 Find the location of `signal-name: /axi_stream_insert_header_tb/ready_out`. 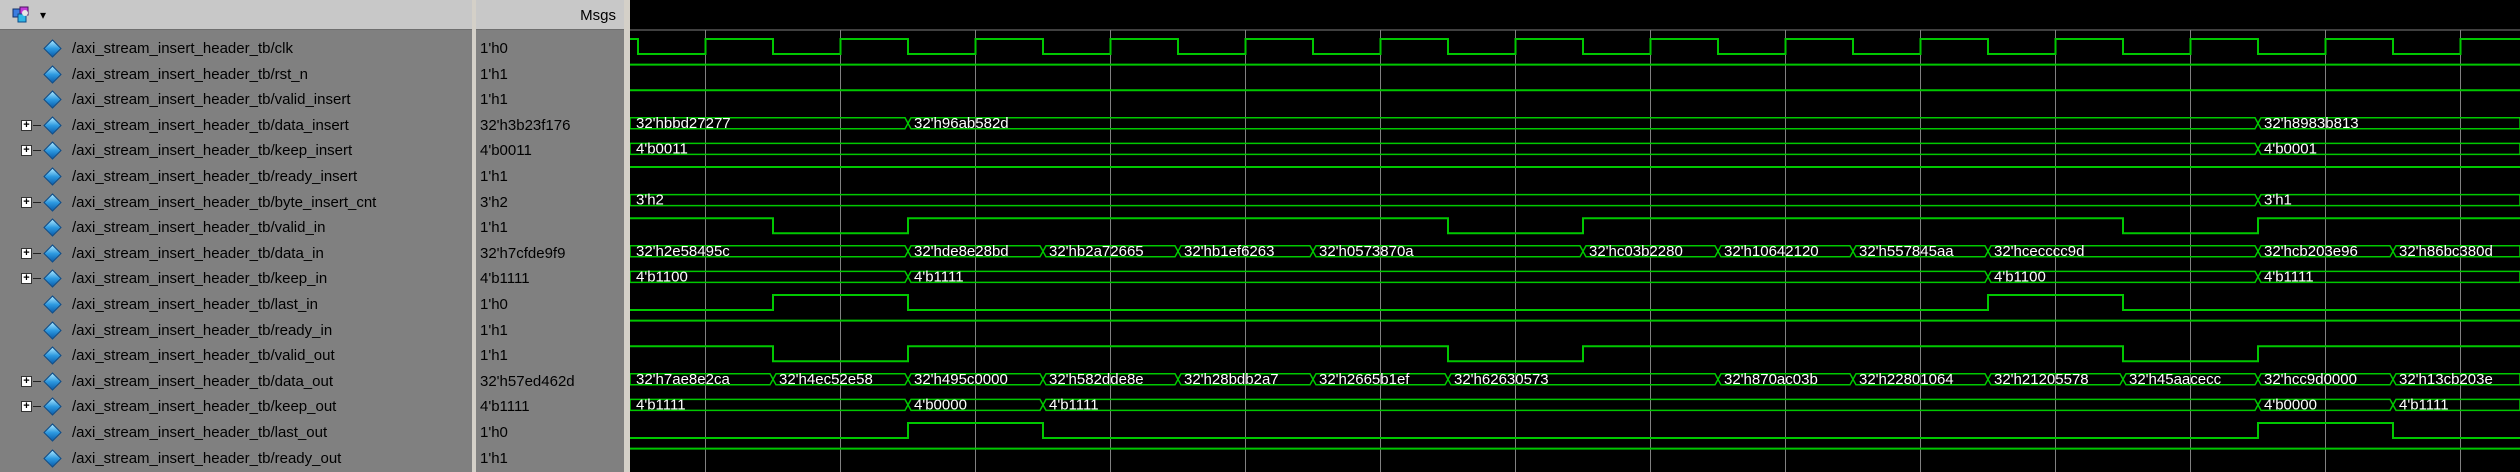

signal-name: /axi_stream_insert_header_tb/ready_out is located at coordinates (206, 458).